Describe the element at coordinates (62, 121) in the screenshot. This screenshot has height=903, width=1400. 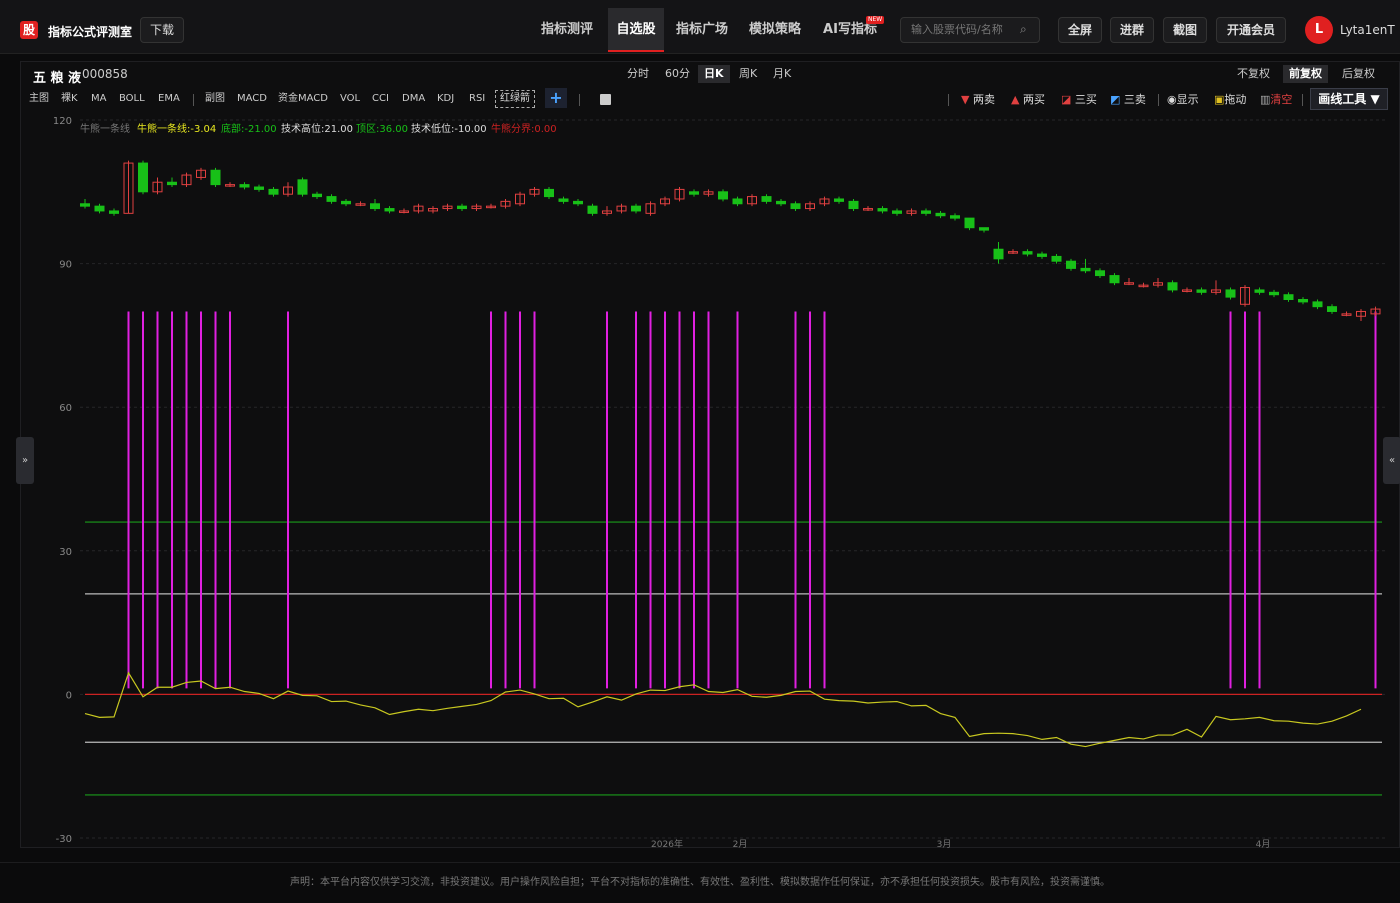
I see `y-tick-label: 120` at that location.